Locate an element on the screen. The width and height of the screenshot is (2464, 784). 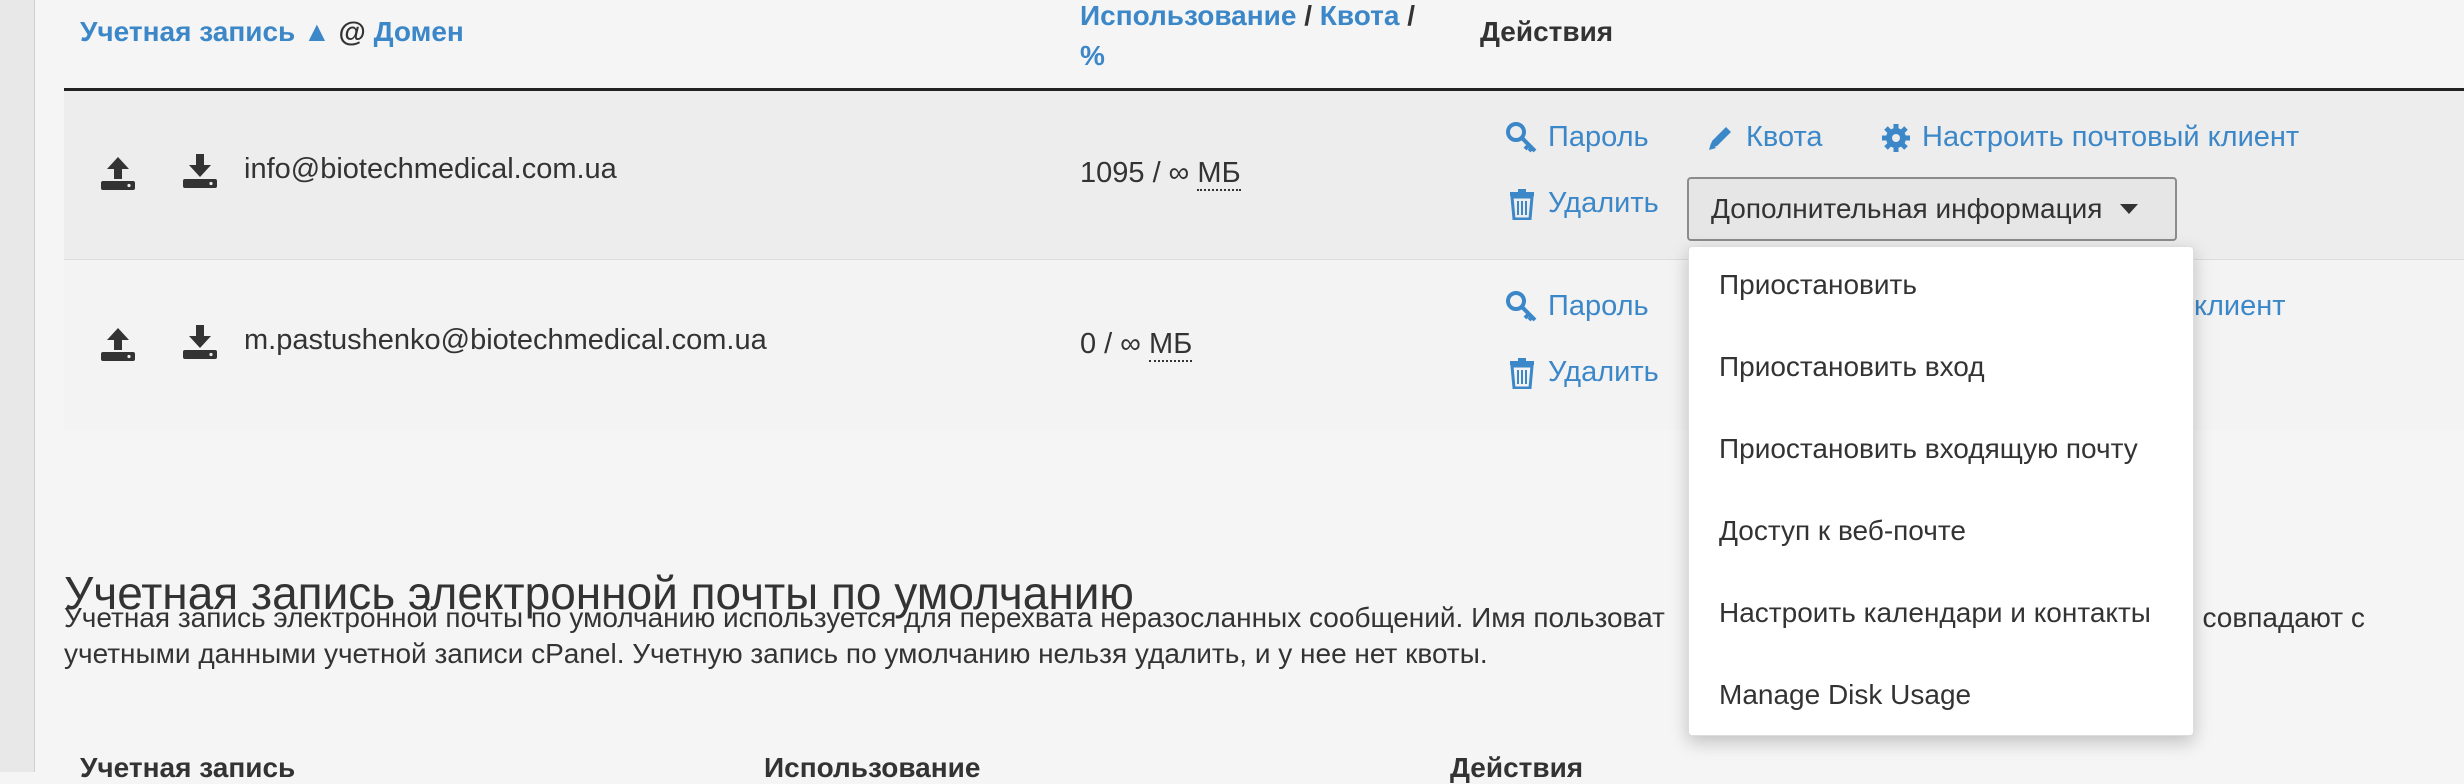
usage-value: 1095 / ∞ МБ is located at coordinates (1160, 174).